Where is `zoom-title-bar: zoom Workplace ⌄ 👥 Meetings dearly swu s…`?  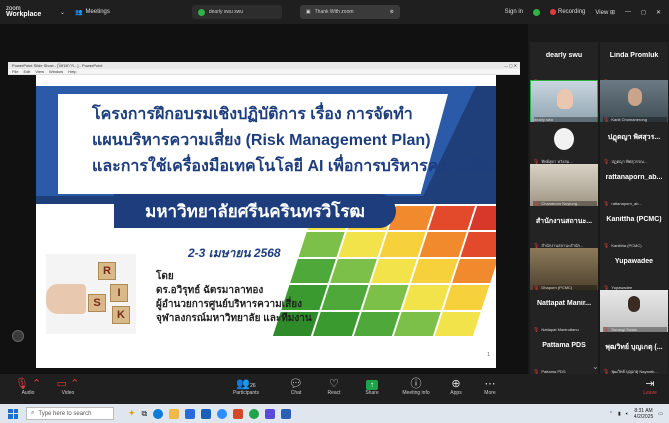
zoom-title-bar: zoom Workplace ⌄ 👥 Meetings dearly swu s… is located at coordinates (334, 12).